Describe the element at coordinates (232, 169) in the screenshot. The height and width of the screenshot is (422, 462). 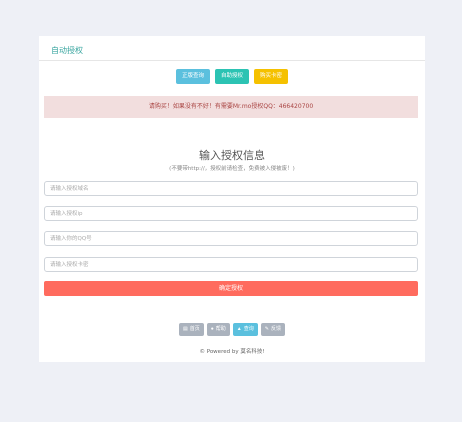
I see `form-subtitle: (不要带http://，授权前请检查，免费被入侵被废！)` at that location.